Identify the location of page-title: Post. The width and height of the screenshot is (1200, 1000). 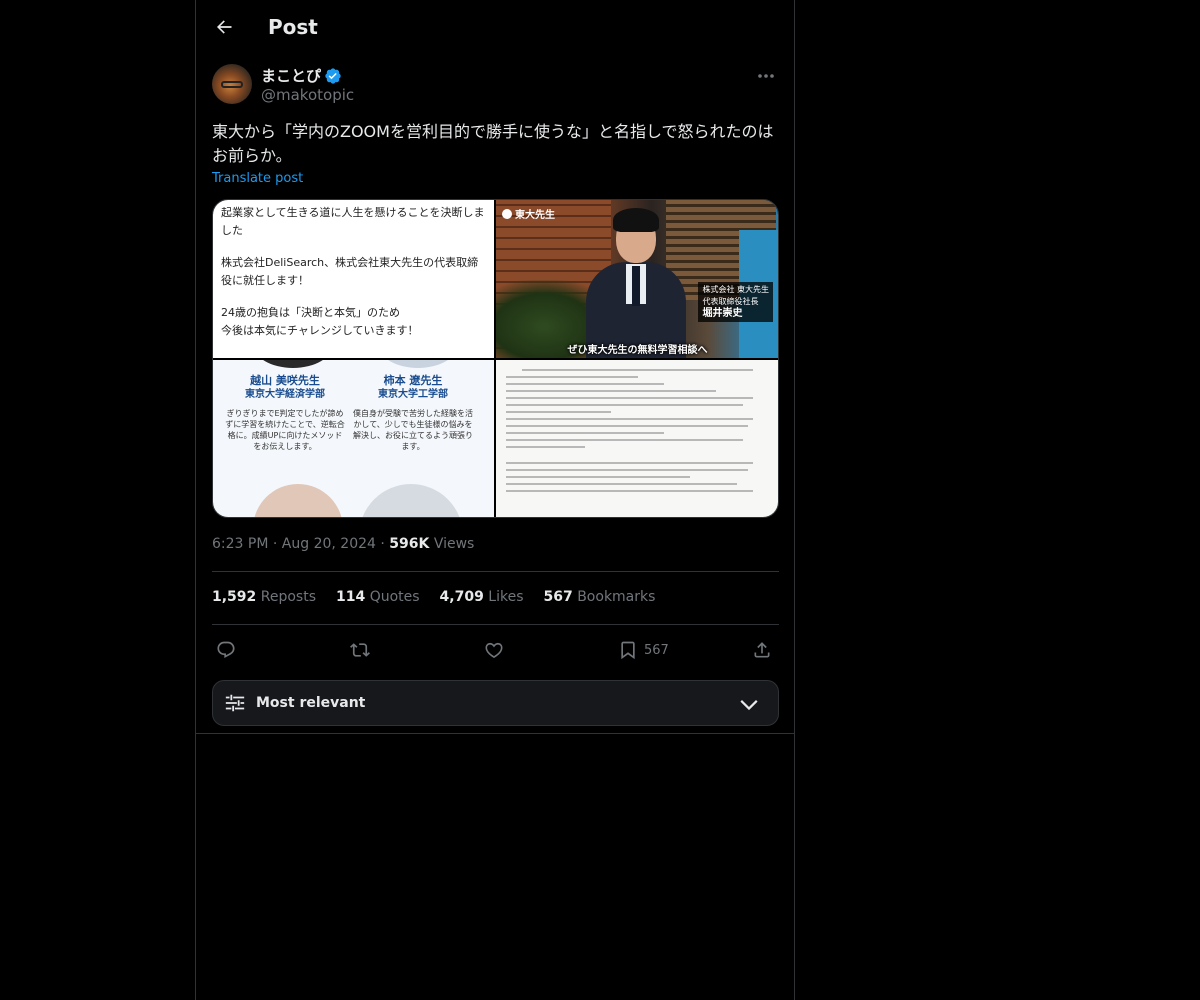
(293, 27).